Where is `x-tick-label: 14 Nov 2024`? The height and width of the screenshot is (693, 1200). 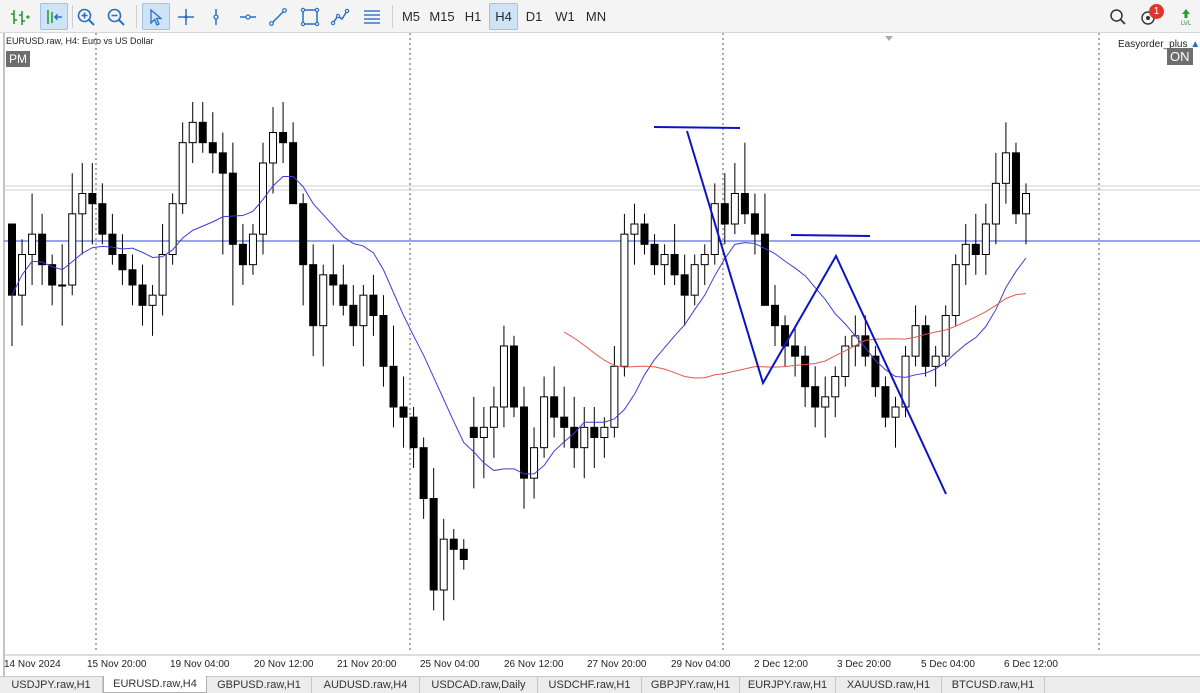
x-tick-label: 14 Nov 2024 is located at coordinates (32, 664).